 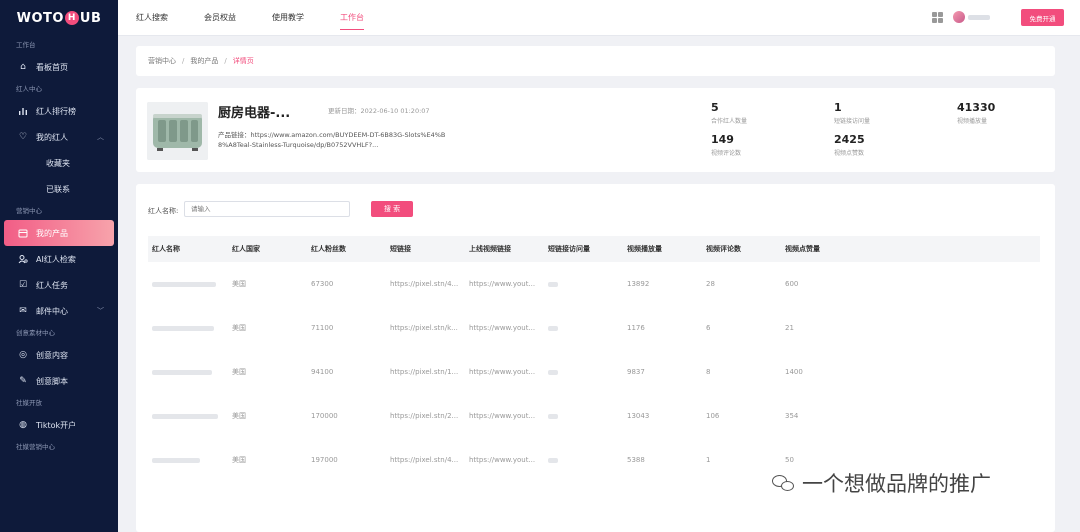 I want to click on sidebar-item-creative-script: ✎ 创意脚本, so click(x=59, y=381).